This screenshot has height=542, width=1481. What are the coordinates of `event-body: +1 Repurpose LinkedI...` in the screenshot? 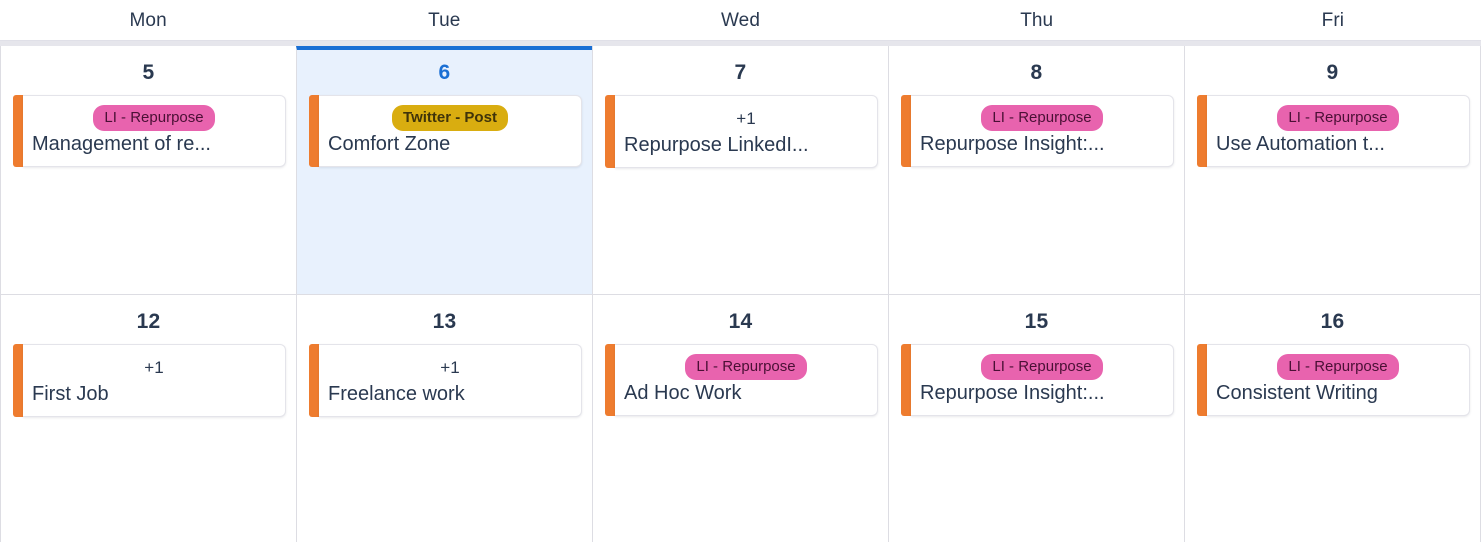 It's located at (746, 131).